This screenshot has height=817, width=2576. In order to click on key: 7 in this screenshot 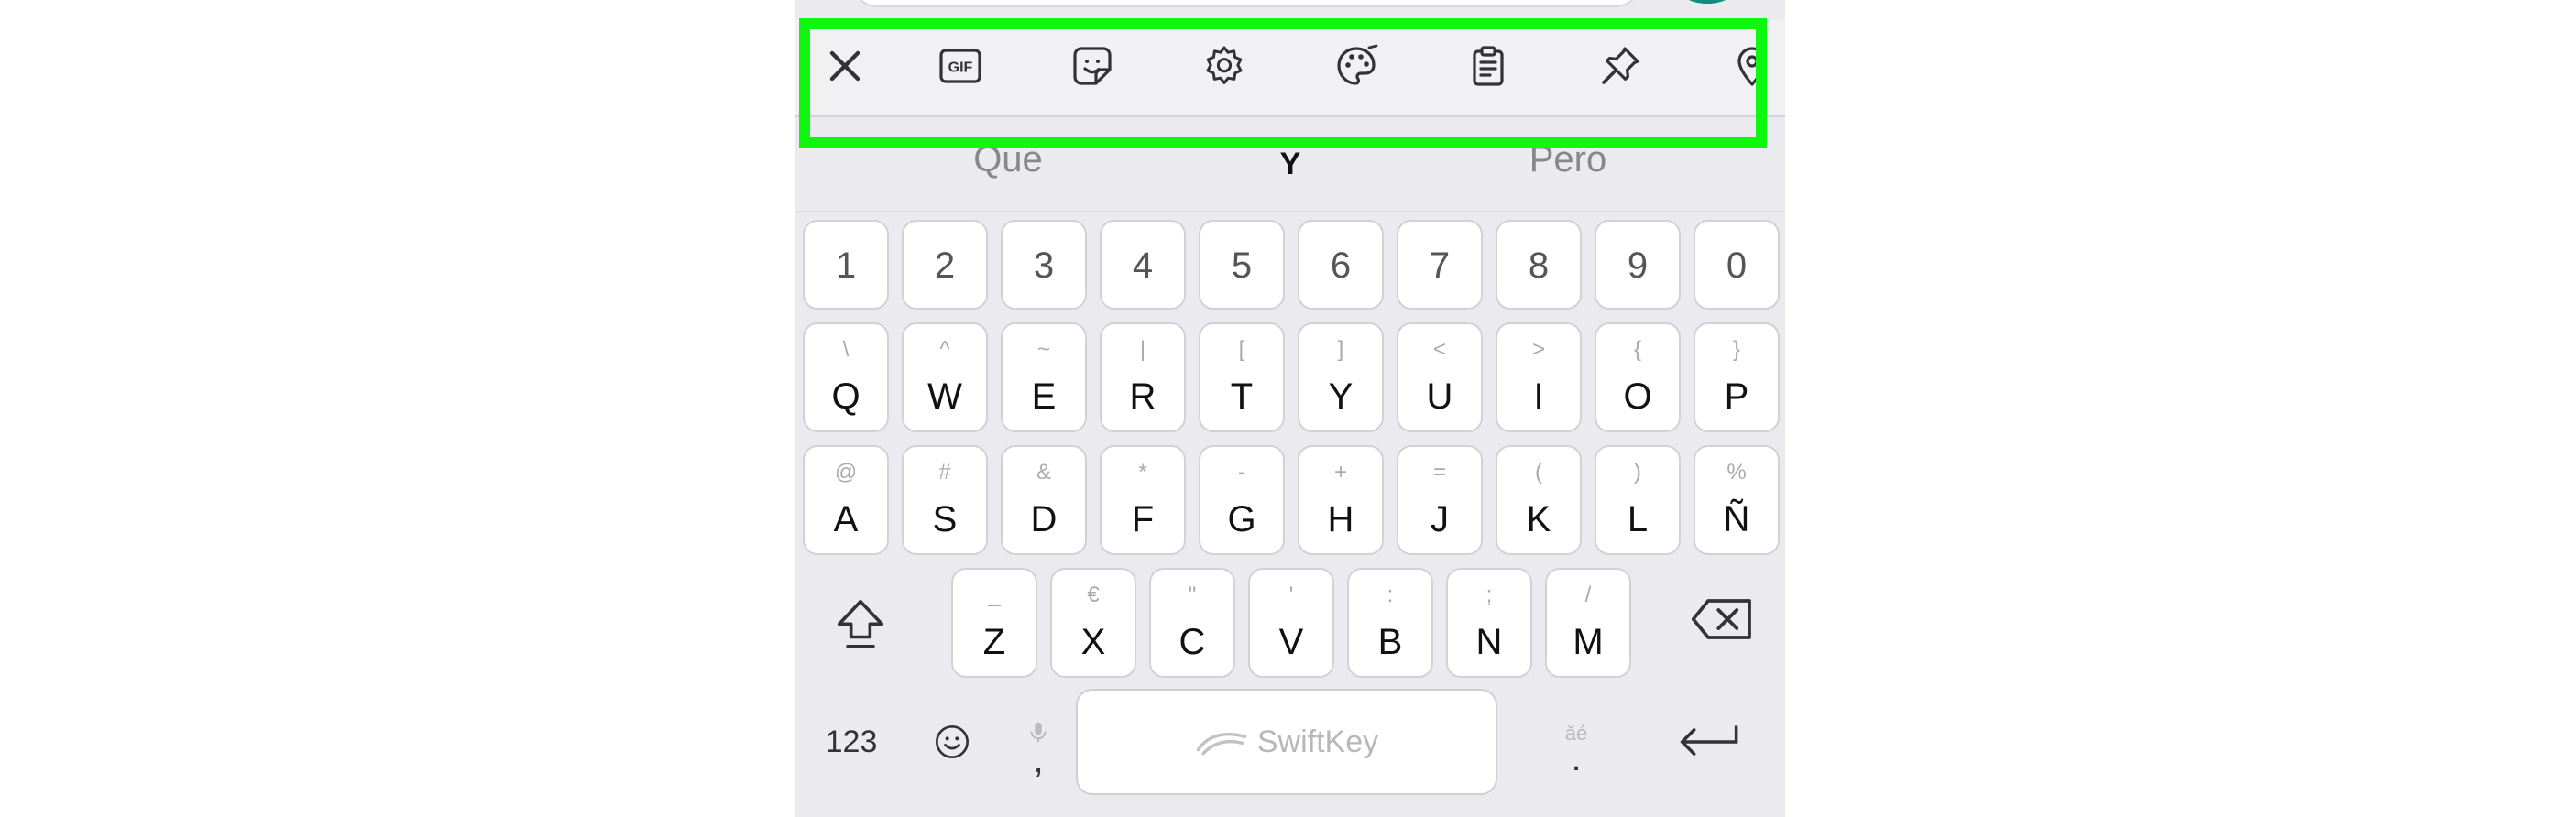, I will do `click(1440, 265)`.